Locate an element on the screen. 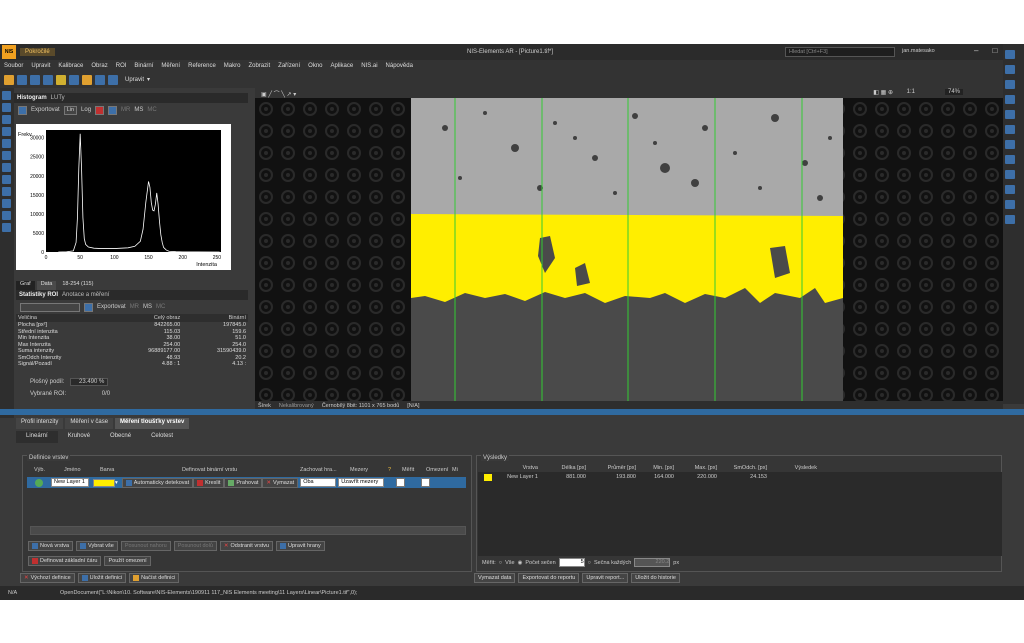 This screenshot has height=643, width=1024. menu-calibration: Kalibrace is located at coordinates (70, 66).